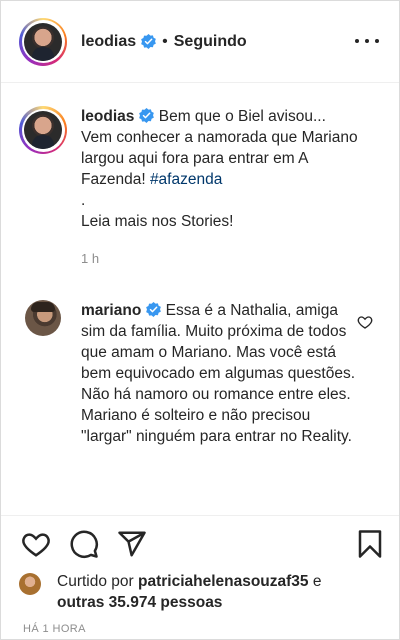 This screenshot has width=400, height=640. What do you see at coordinates (157, 221) in the screenshot?
I see `caption-footer-text: Leia mais nos Stories!` at bounding box center [157, 221].